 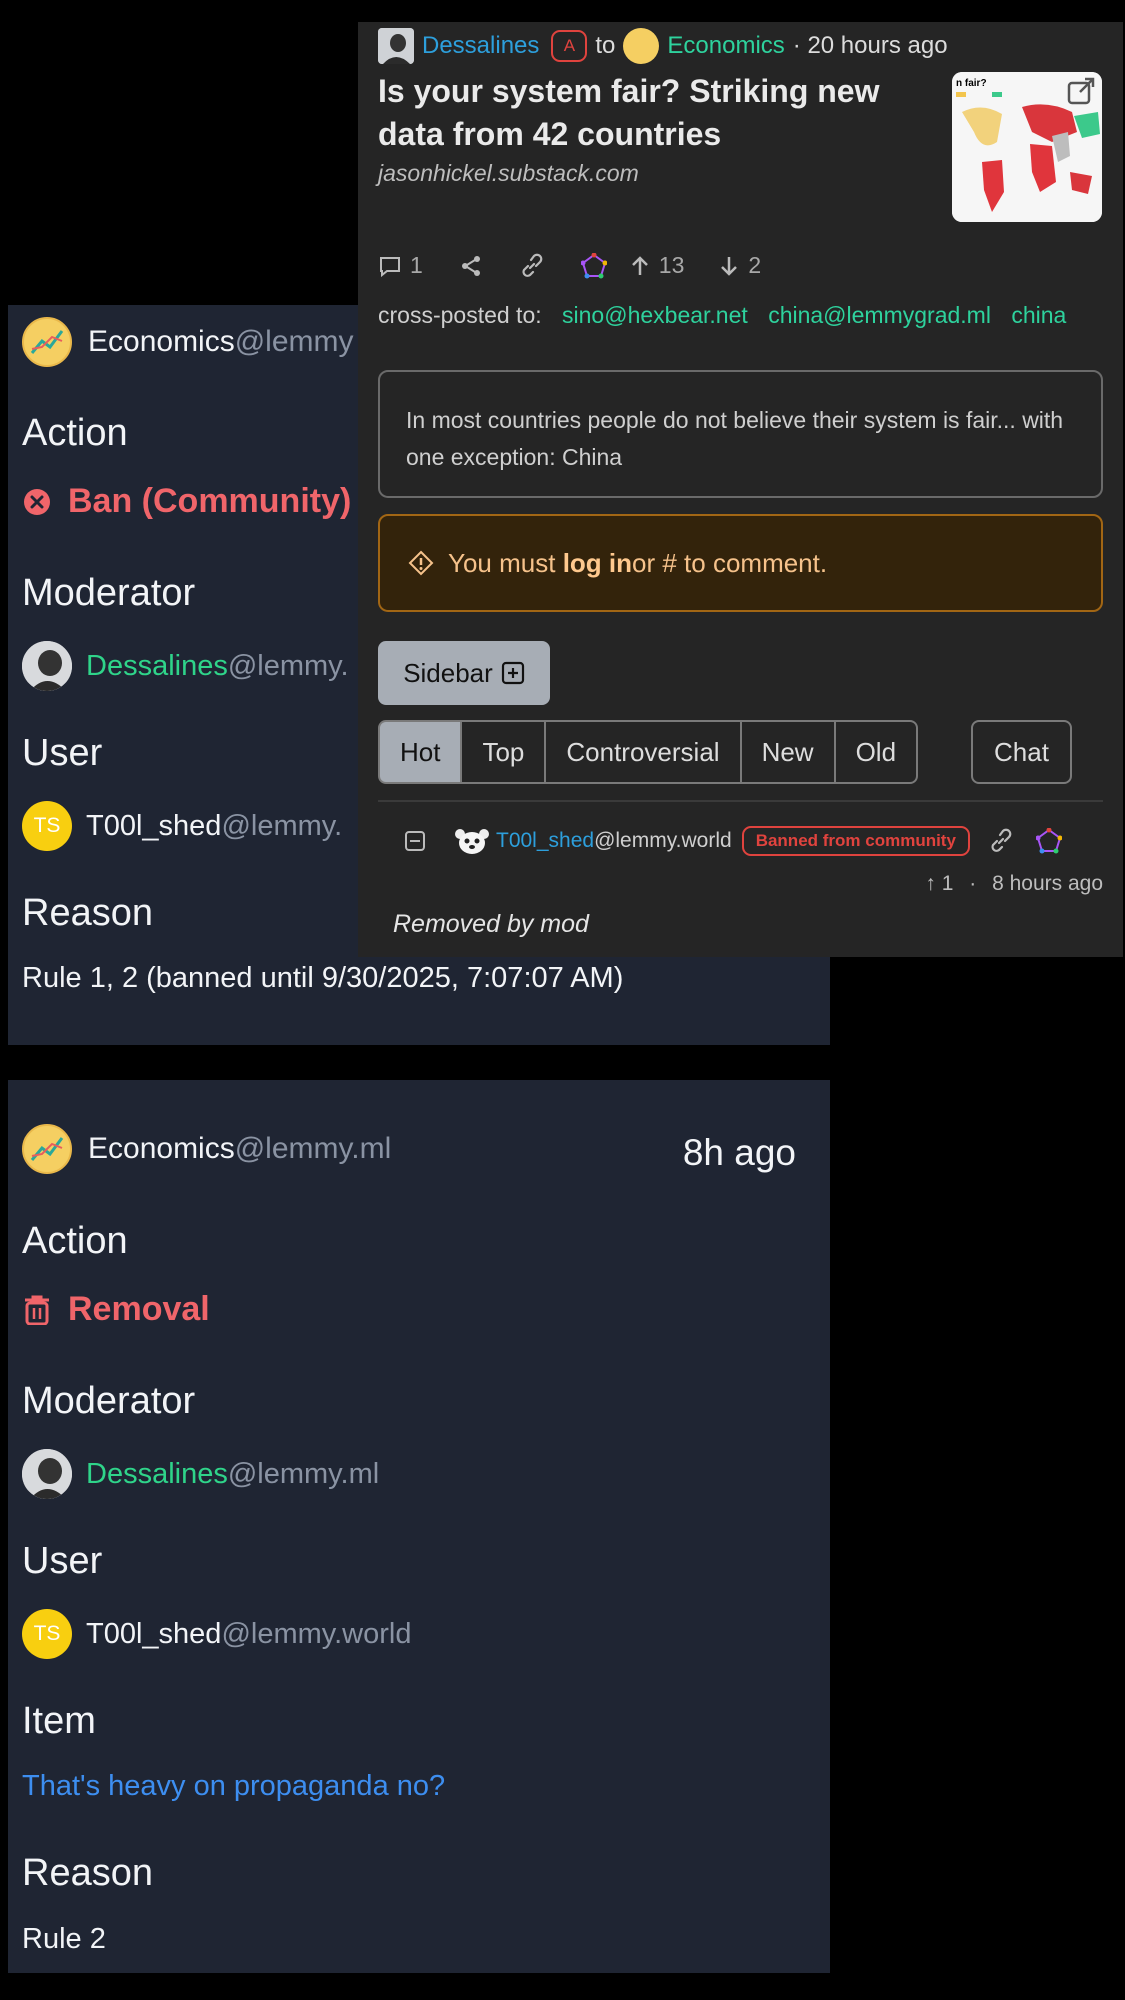 I want to click on thumbnail-caption: n fair?, so click(x=971, y=83).